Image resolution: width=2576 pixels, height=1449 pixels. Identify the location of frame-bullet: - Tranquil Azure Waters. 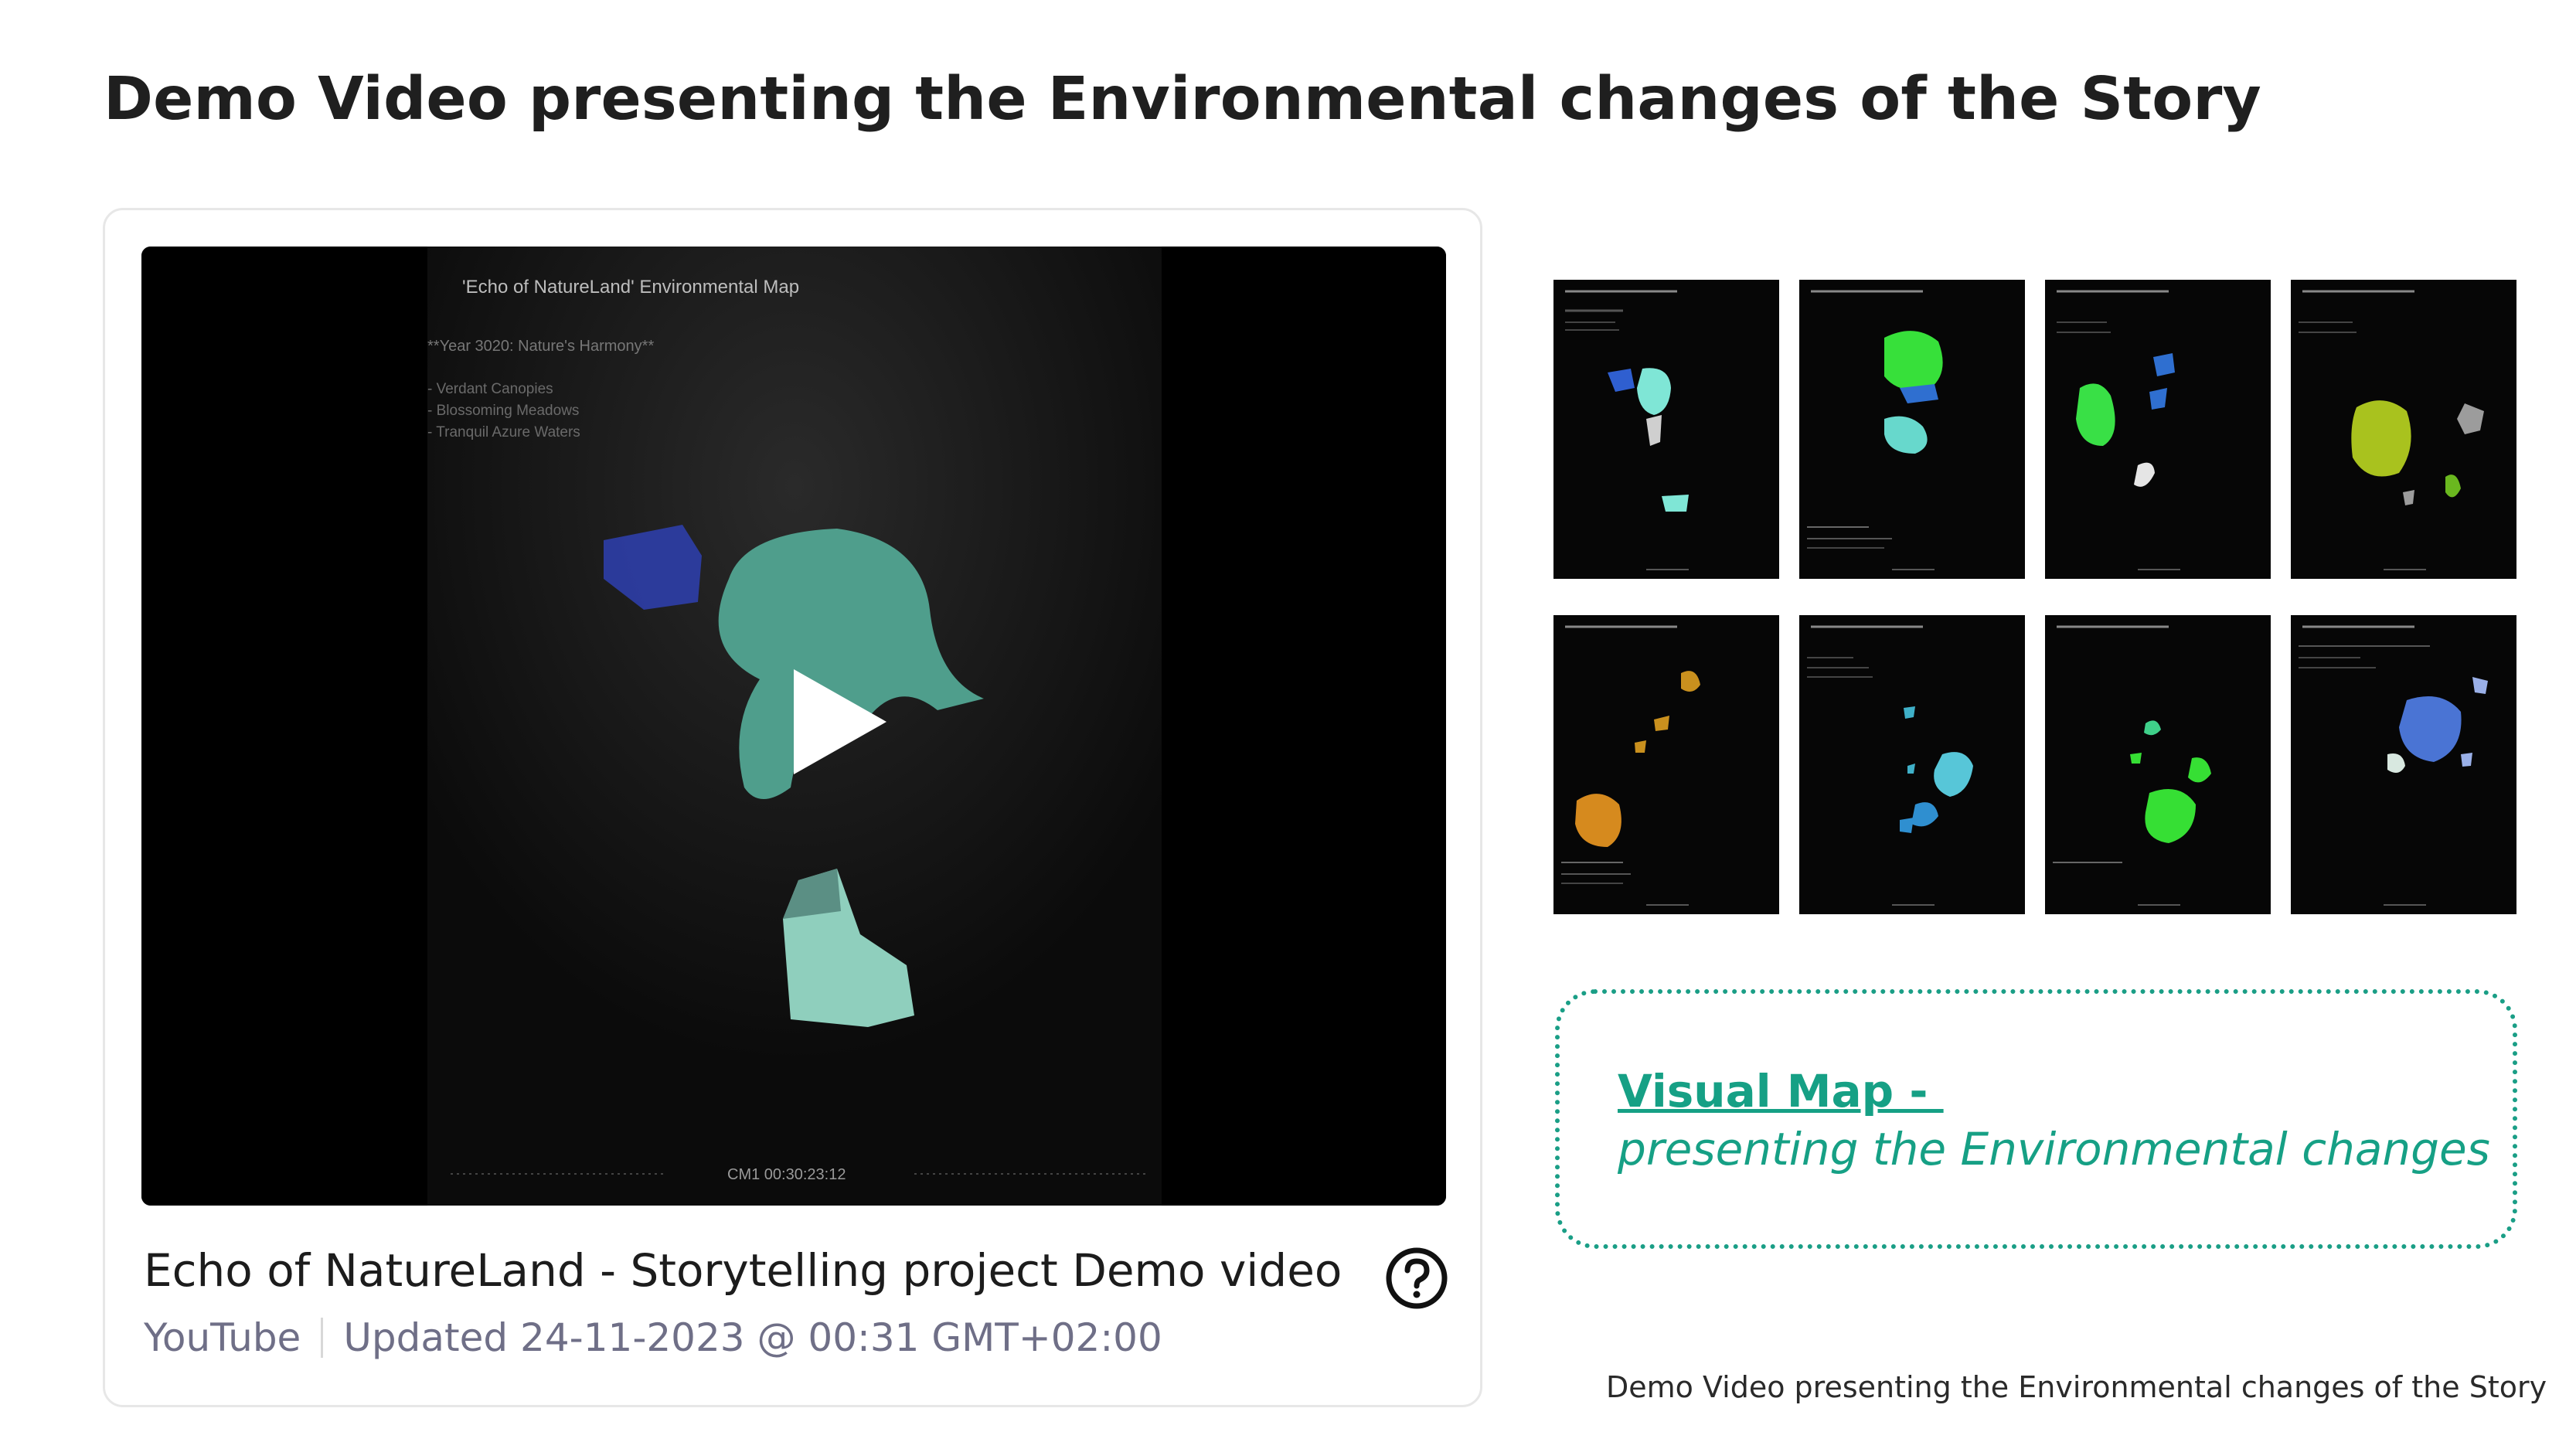
(503, 432).